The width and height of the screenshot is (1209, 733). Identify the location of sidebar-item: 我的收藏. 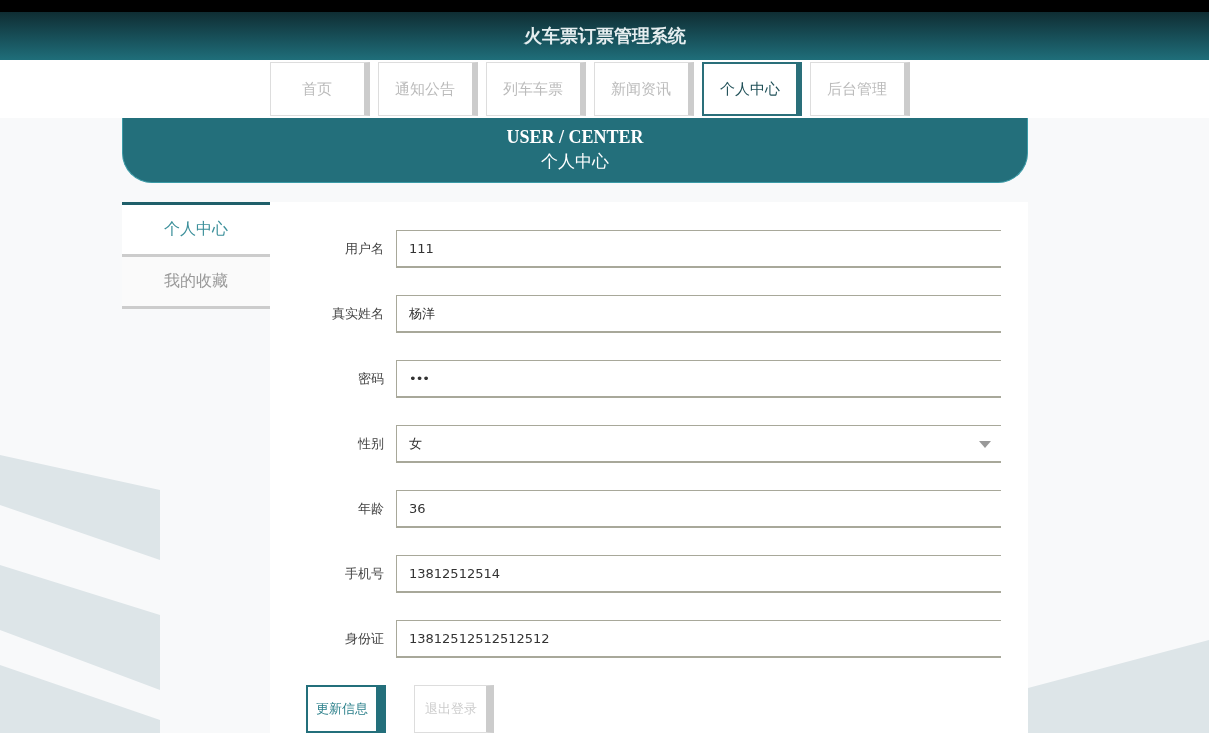
(196, 281).